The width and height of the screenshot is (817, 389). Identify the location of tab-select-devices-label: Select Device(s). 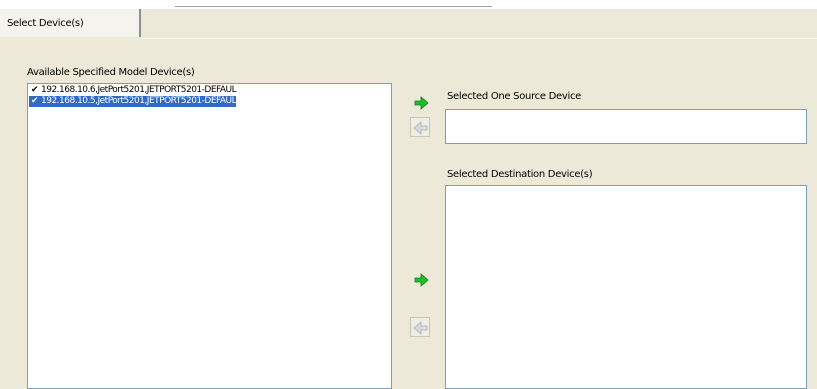
(45, 23).